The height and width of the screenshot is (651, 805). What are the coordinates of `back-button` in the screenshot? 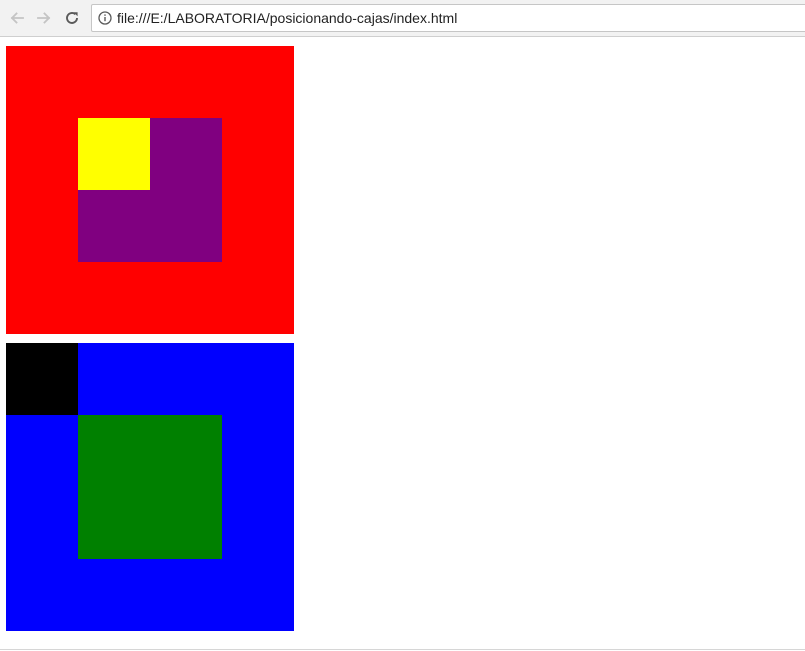 It's located at (17, 18).